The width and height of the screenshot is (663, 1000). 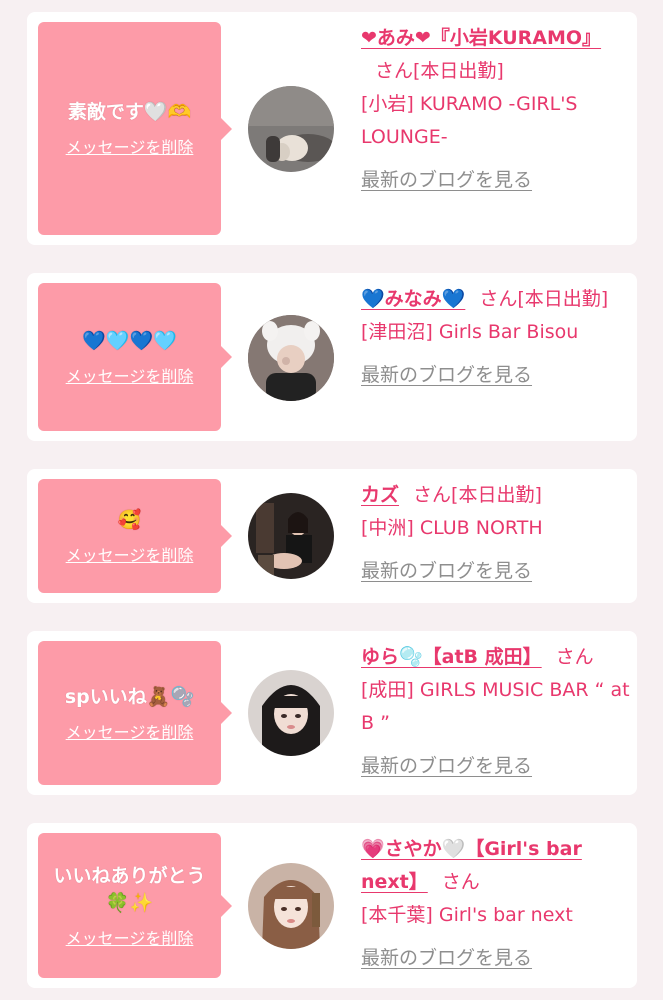 What do you see at coordinates (135, 713) in the screenshot?
I see `message-bubble: spいいね🧸🫧 メッセージを削除` at bounding box center [135, 713].